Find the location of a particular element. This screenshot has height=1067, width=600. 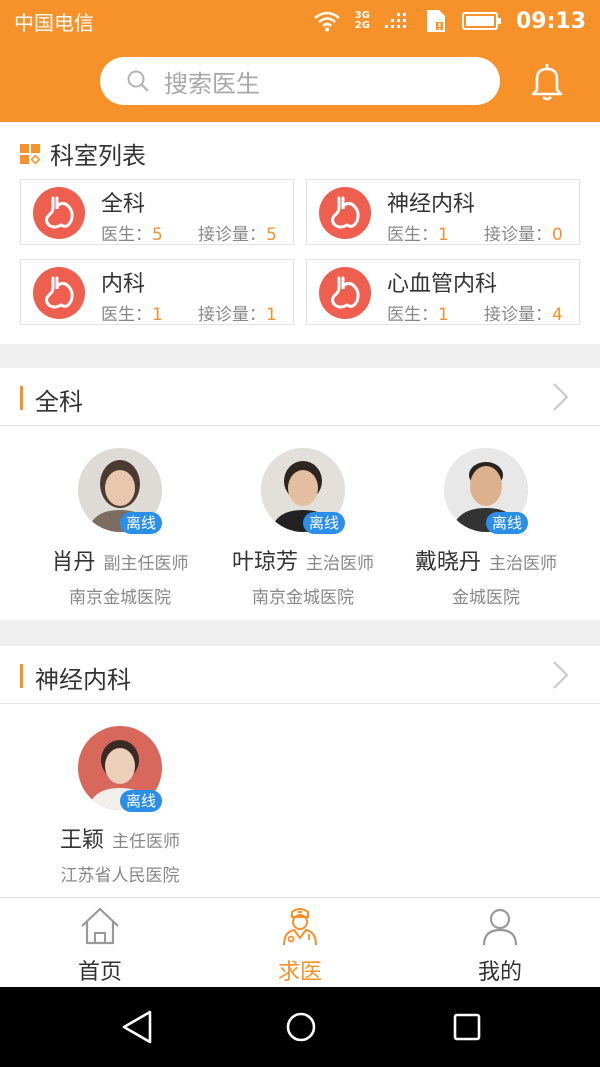

visit-count: 接诊量：4 is located at coordinates (523, 315).